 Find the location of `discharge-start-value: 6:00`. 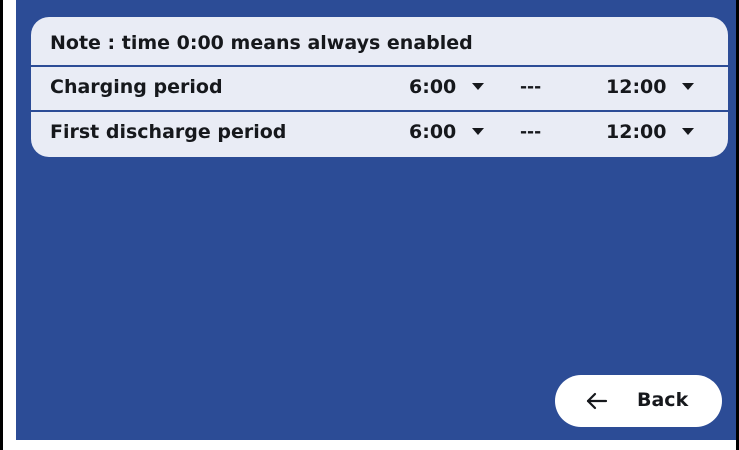

discharge-start-value: 6:00 is located at coordinates (433, 131).